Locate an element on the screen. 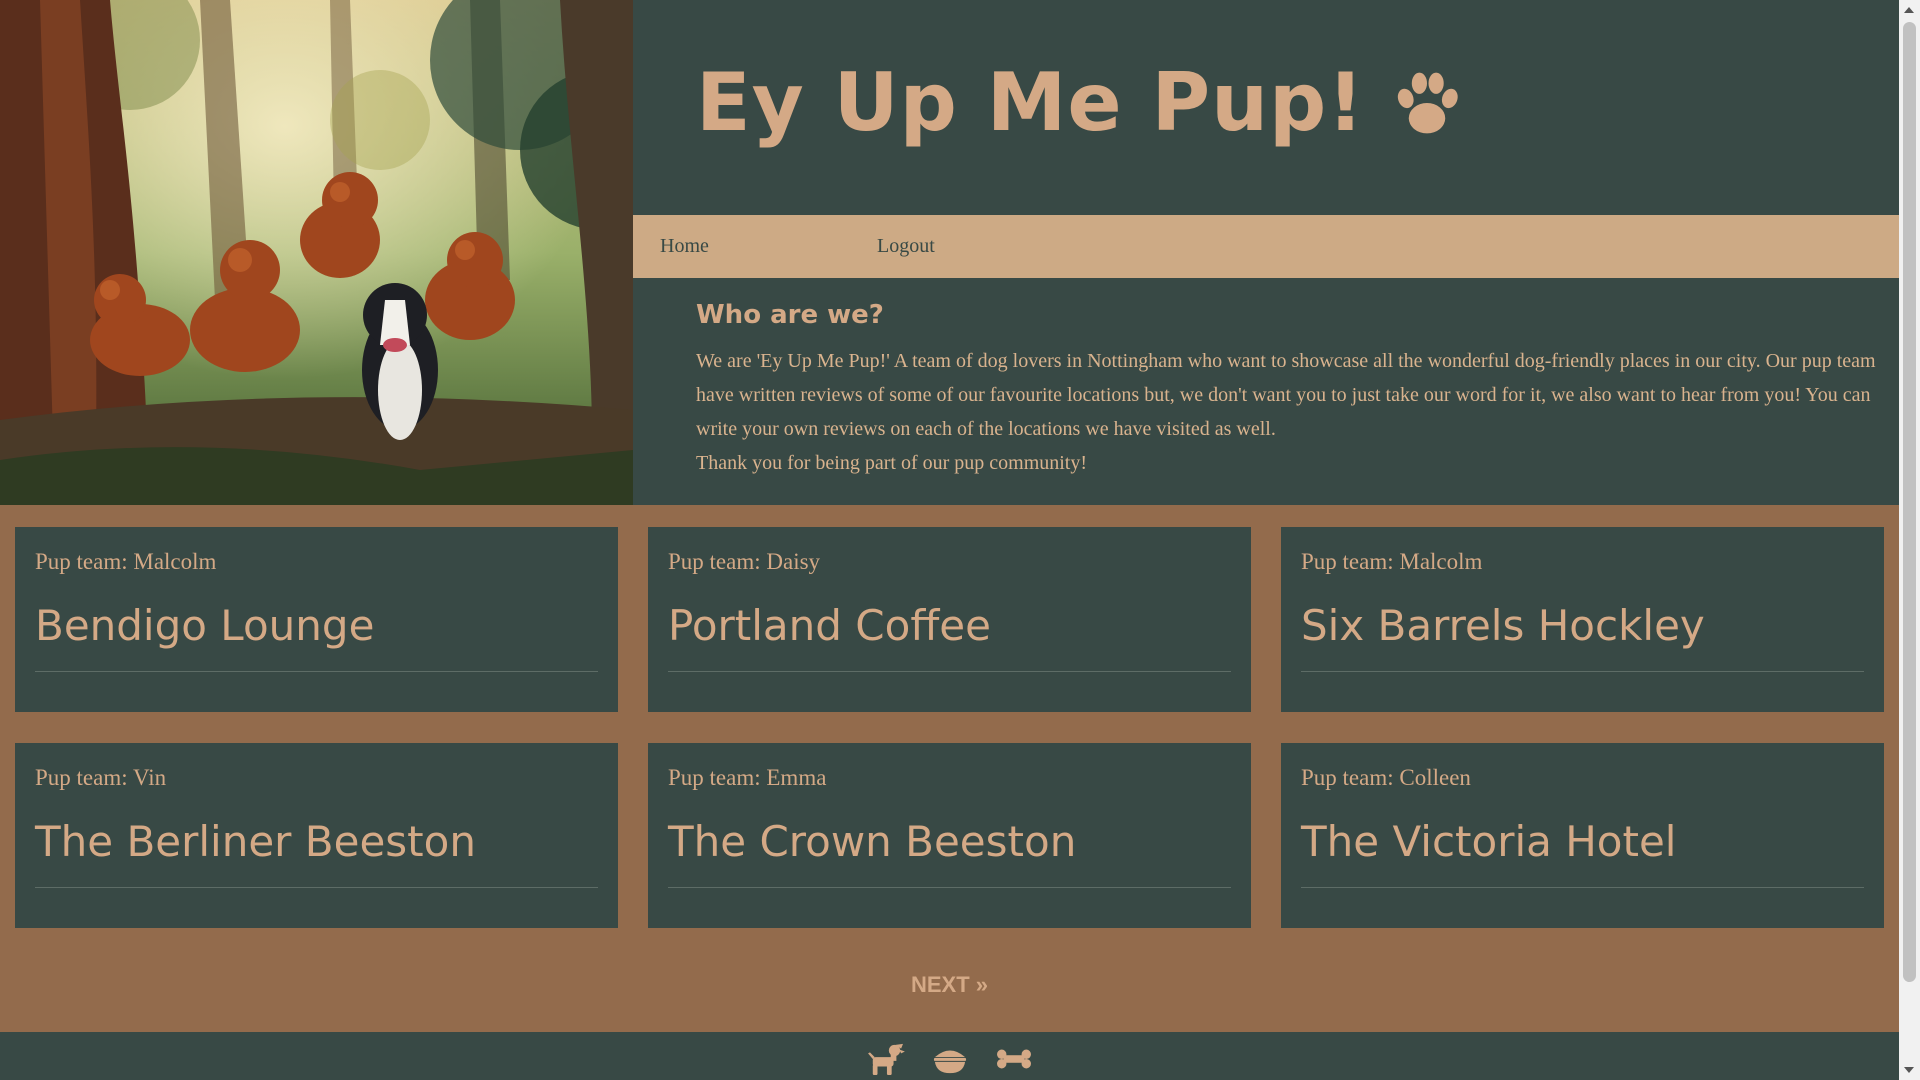 Image resolution: width=1920 pixels, height=1080 pixels. review-card: Pup team: Vin The Berliner Beeston is located at coordinates (316, 835).